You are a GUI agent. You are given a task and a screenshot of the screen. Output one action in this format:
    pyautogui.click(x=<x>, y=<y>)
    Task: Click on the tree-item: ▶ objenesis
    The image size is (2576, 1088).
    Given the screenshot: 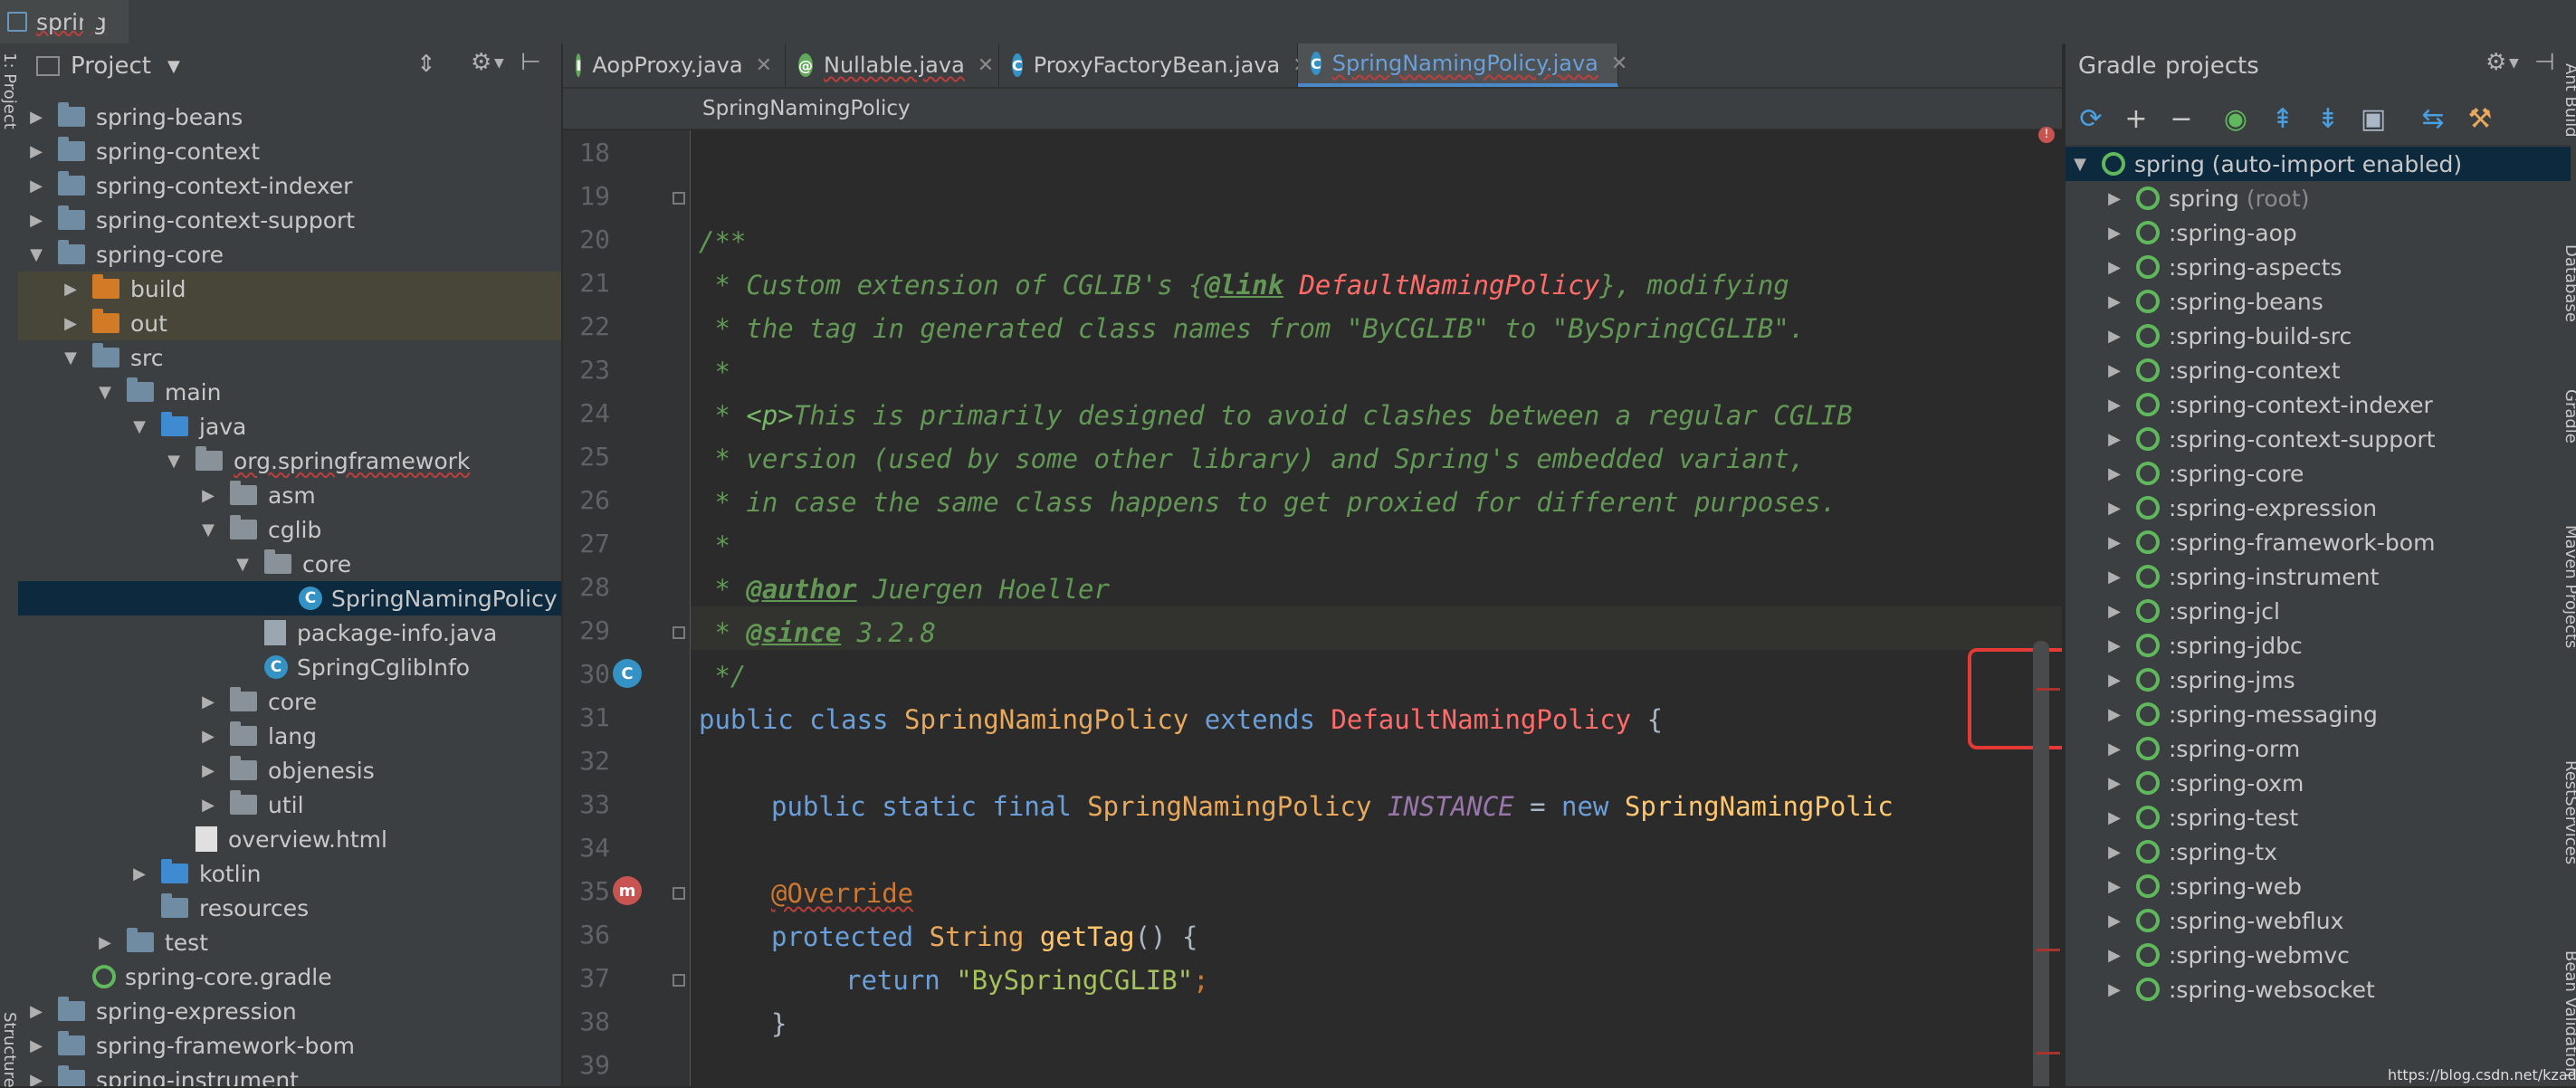 What is the action you would take?
    pyautogui.click(x=289, y=770)
    